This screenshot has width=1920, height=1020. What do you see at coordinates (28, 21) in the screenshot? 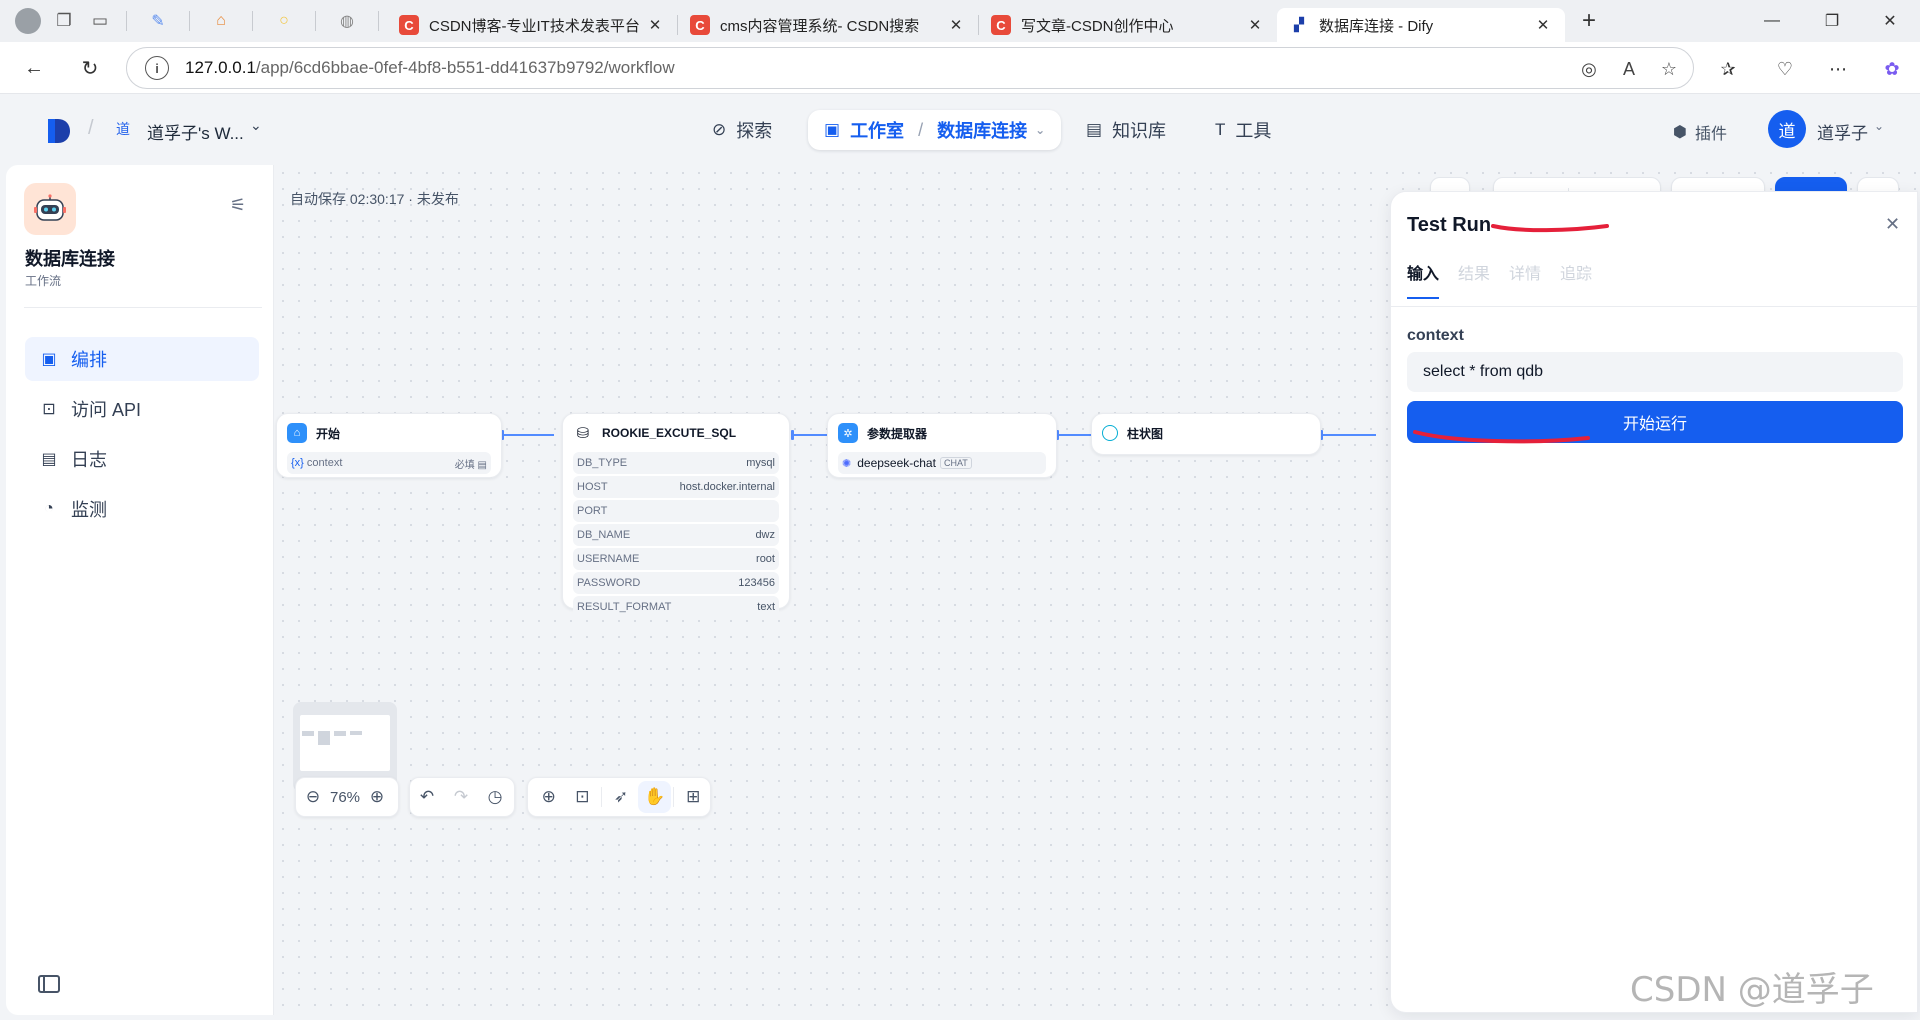
I see `profile-icon` at bounding box center [28, 21].